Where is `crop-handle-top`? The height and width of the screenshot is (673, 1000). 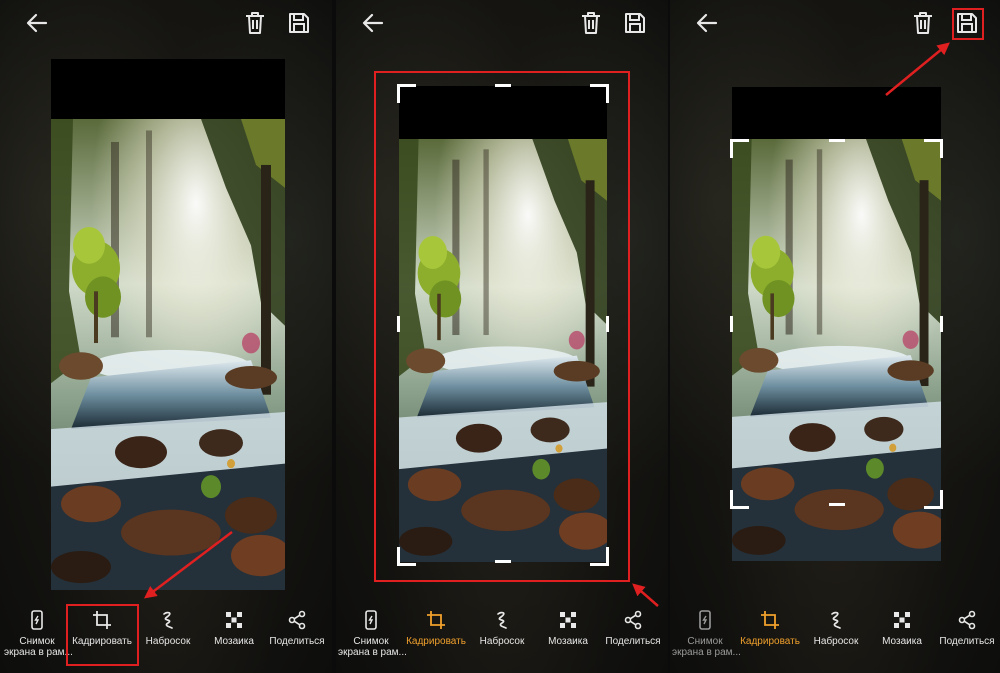
crop-handle-top is located at coordinates (837, 140).